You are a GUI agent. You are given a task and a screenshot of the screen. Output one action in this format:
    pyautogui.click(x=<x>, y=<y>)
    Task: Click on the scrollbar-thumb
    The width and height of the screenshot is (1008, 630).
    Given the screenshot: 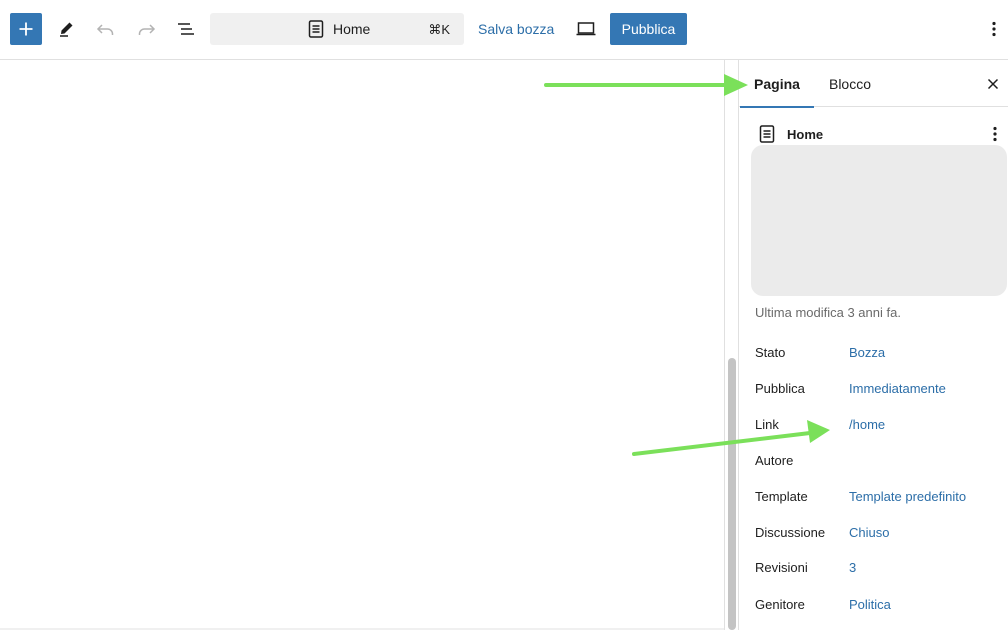 What is the action you would take?
    pyautogui.click(x=732, y=494)
    